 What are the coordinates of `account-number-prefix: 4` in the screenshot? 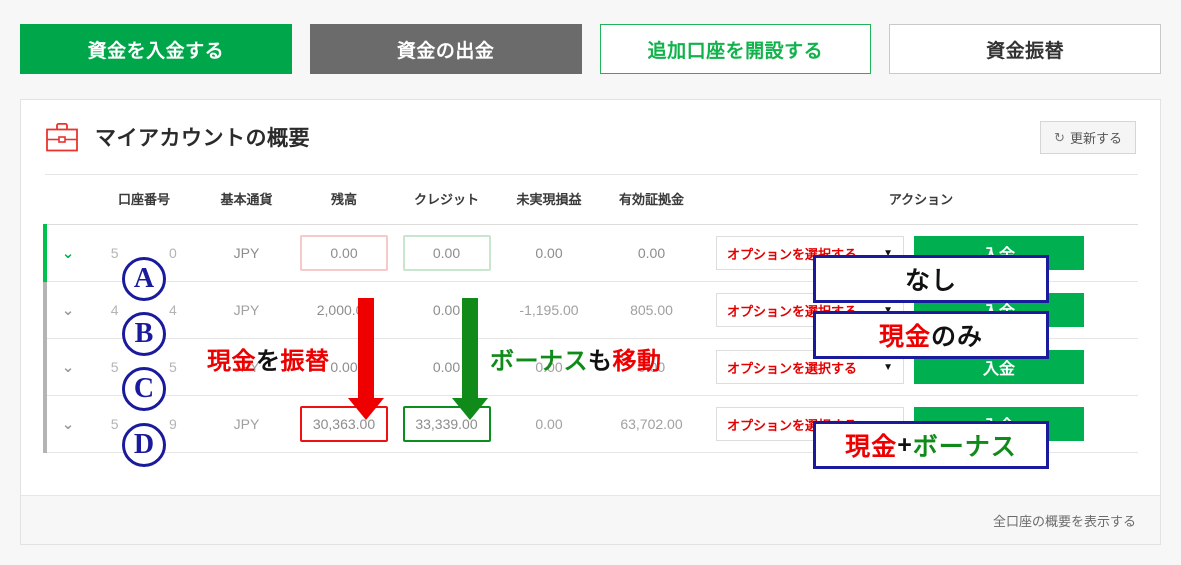 It's located at (115, 310).